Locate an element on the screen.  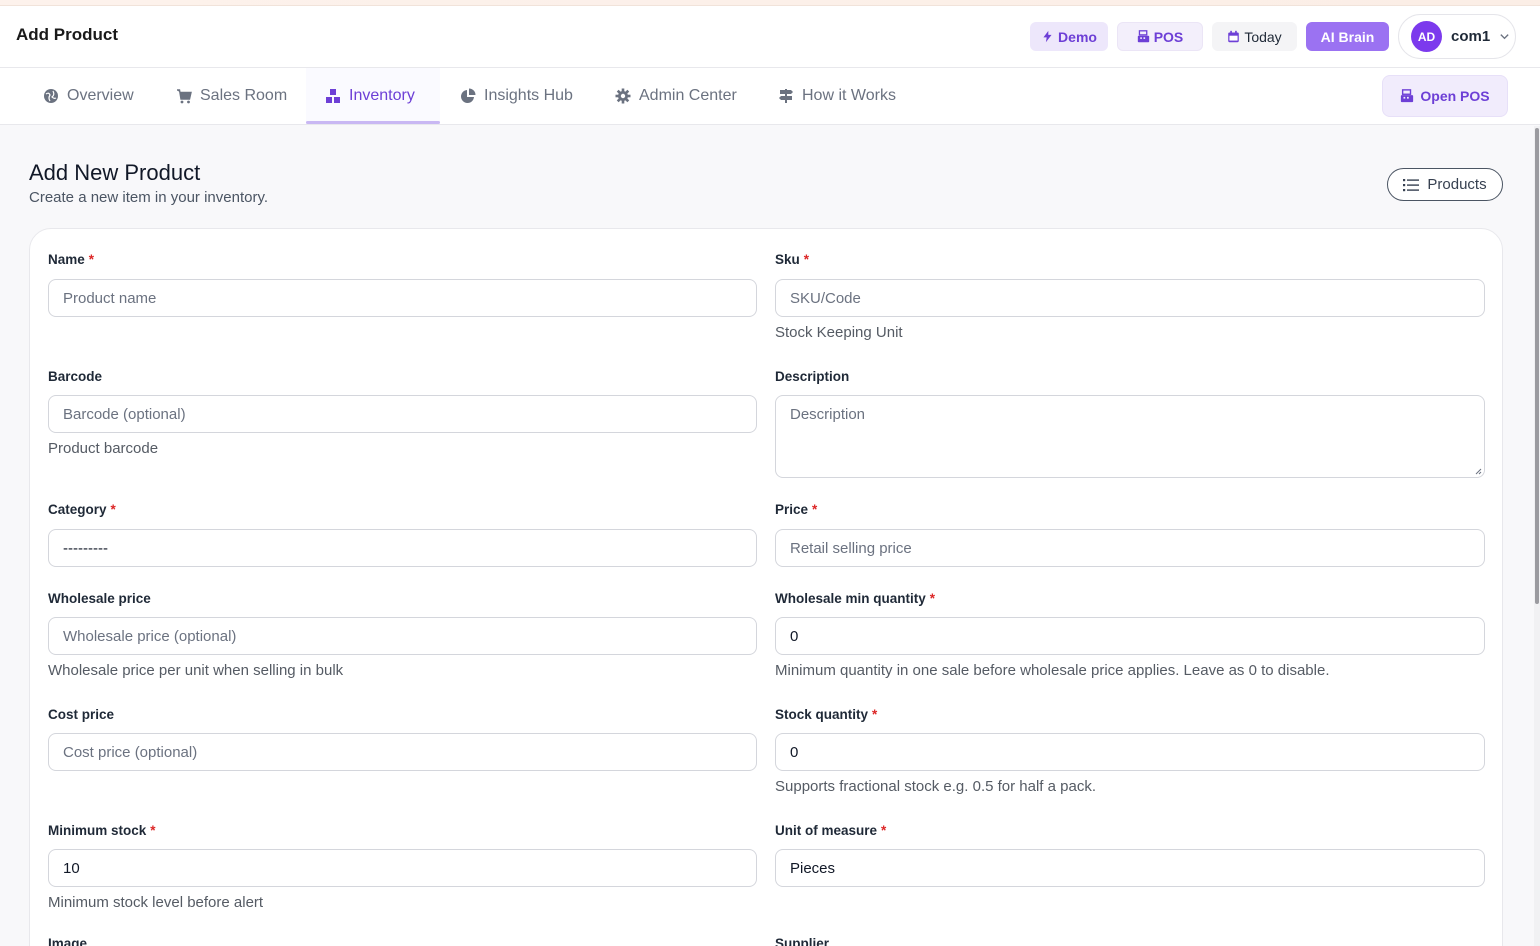
minimum-stock-label: Minimum stock * is located at coordinates (102, 830).